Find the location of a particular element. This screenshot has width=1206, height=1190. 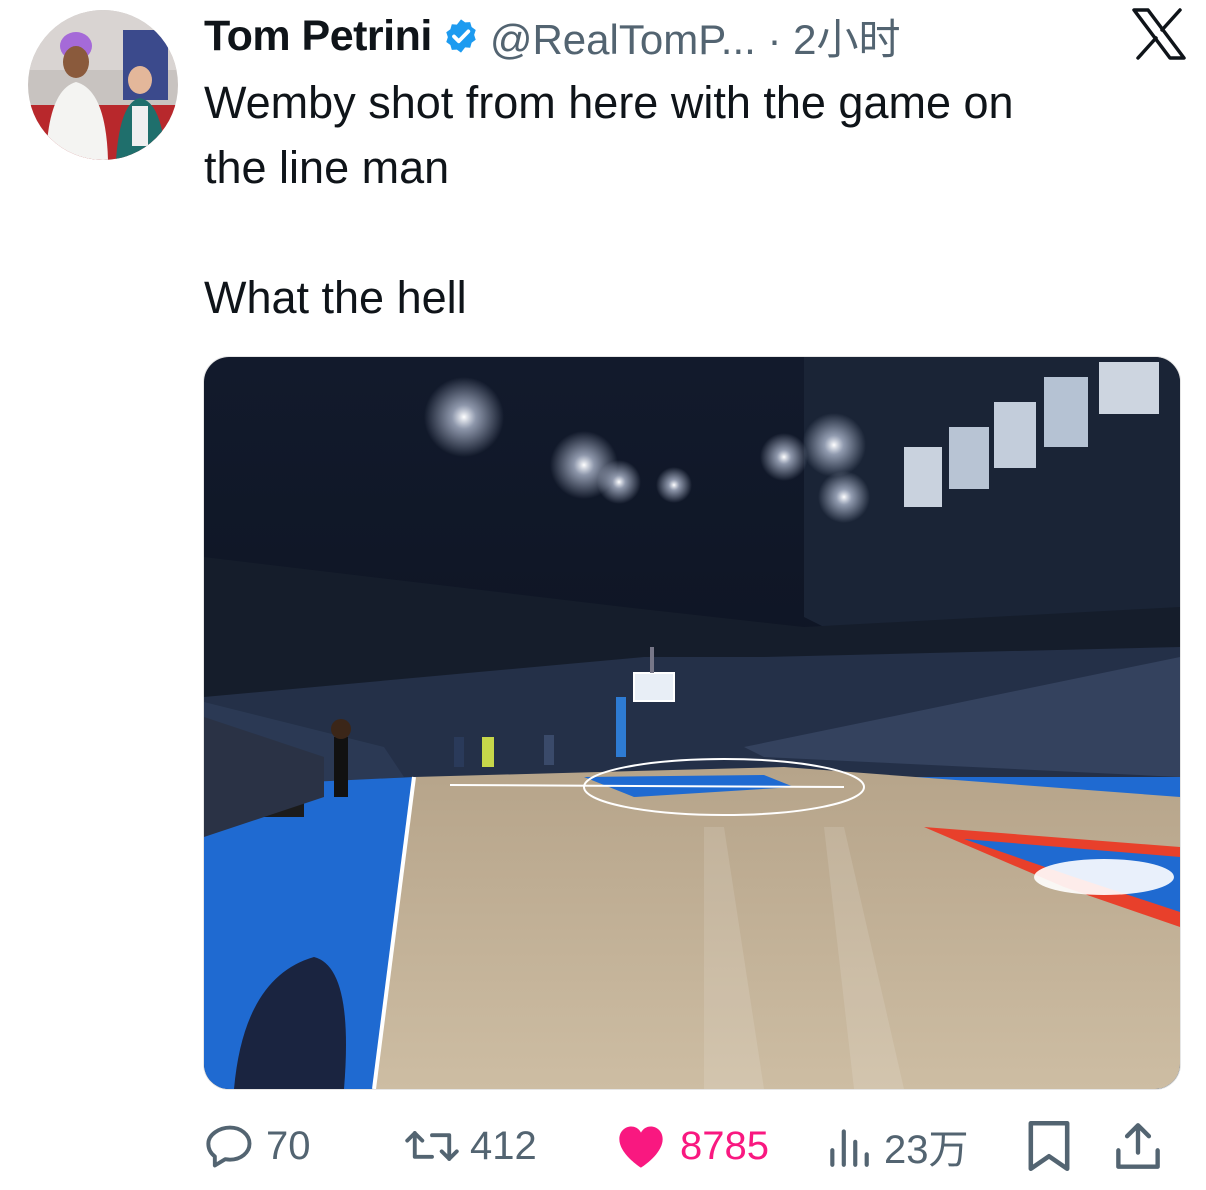

views-icon is located at coordinates (849, 1148).